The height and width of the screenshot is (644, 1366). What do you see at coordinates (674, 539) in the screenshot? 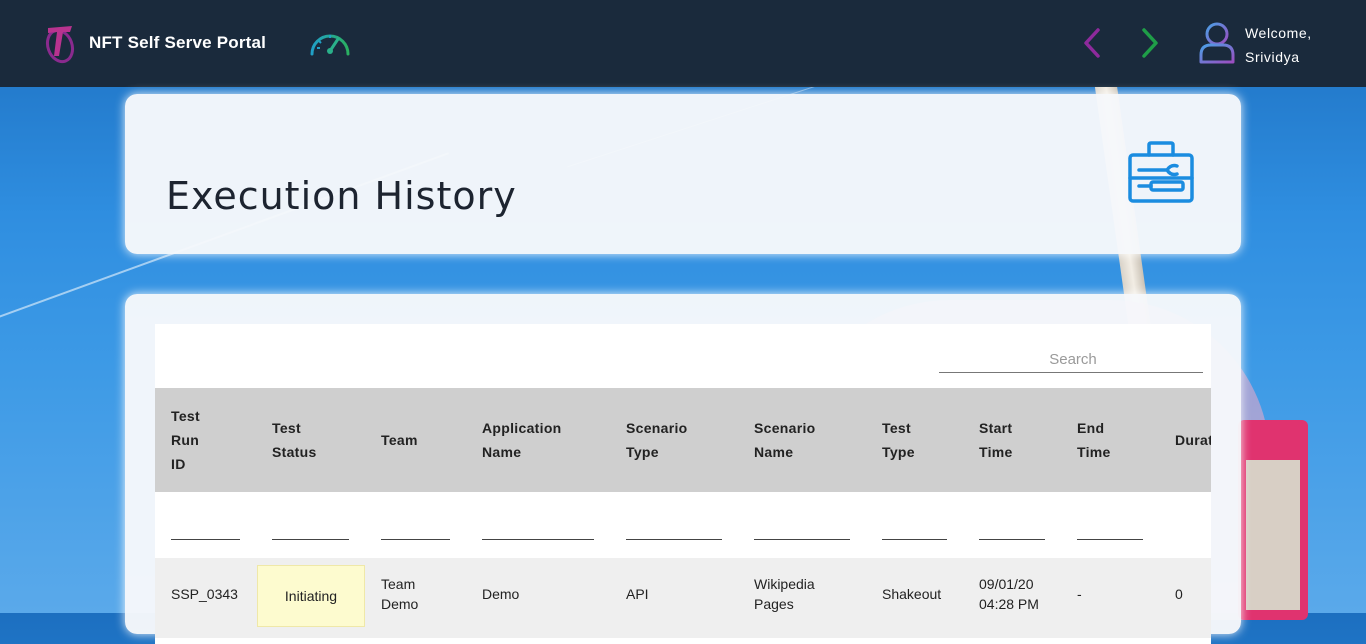
I see `filter-input-scenario-type` at bounding box center [674, 539].